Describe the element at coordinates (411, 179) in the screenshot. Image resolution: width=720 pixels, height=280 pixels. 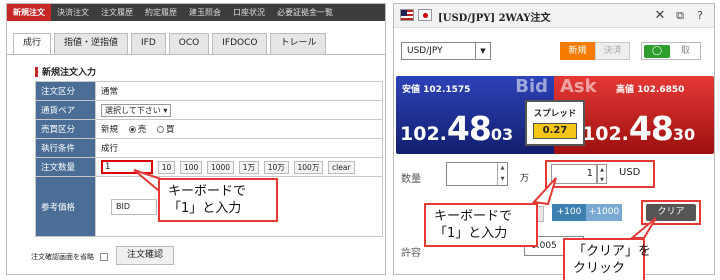
I see `quantity-label: 数量` at that location.